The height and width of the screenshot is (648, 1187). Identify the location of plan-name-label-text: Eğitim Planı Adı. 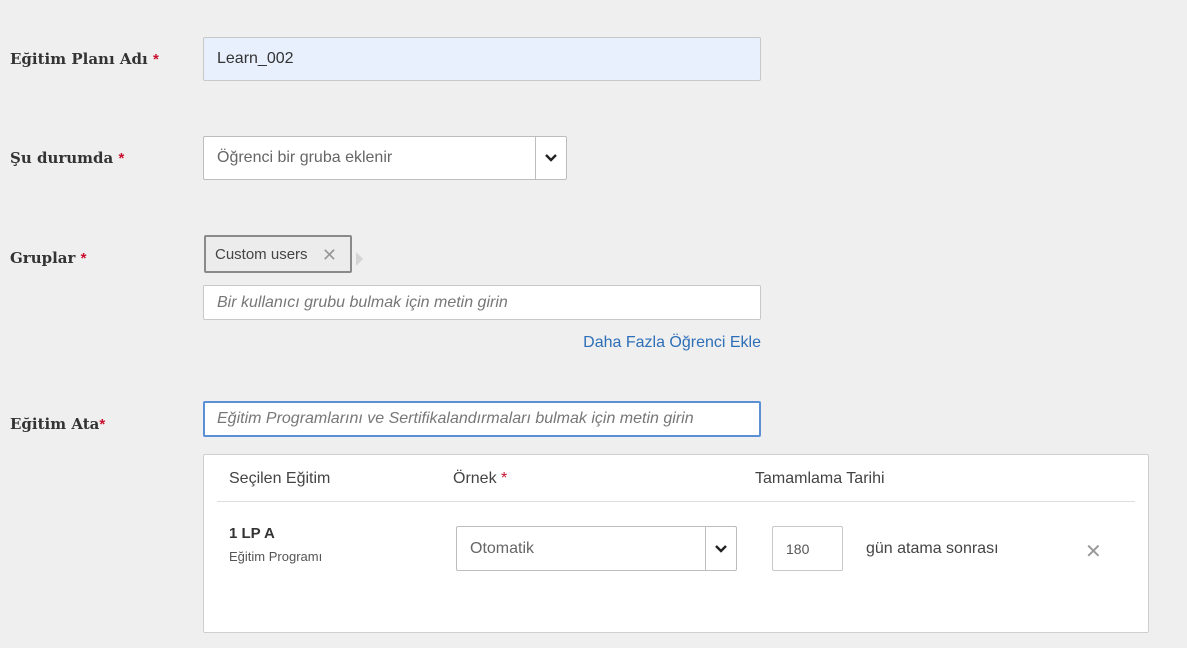
(79, 59).